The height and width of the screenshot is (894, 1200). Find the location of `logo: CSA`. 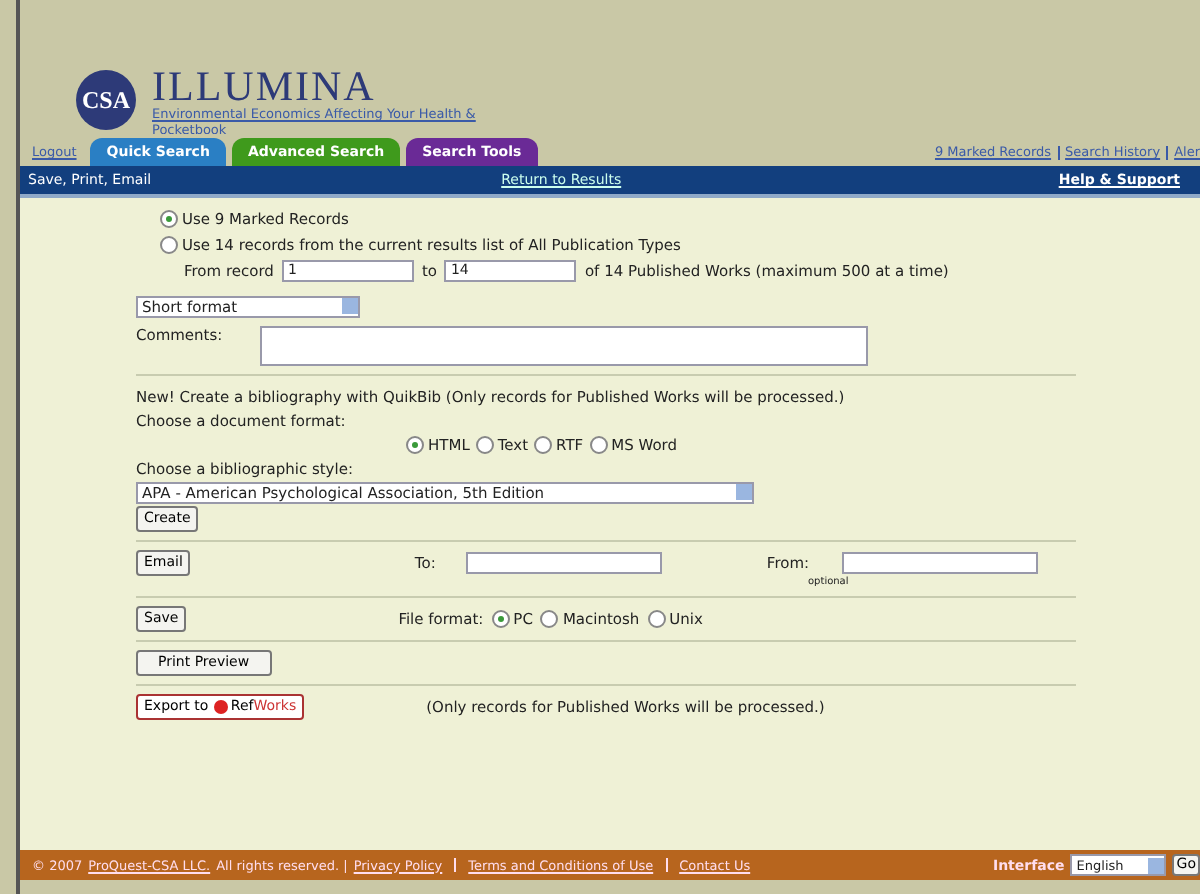

logo: CSA is located at coordinates (106, 100).